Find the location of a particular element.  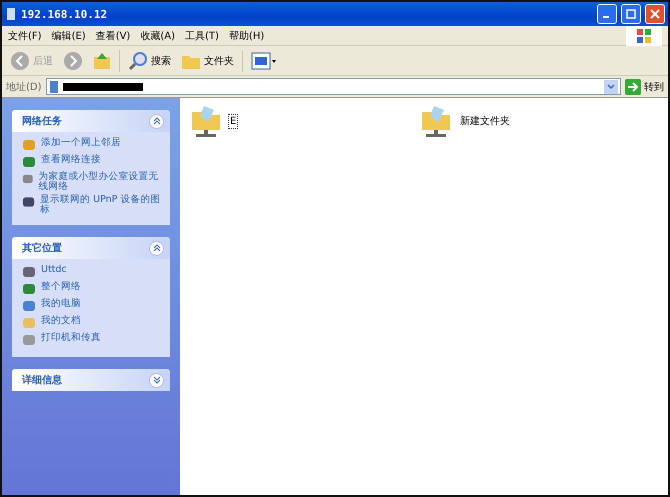

panel-title: 详细信息 is located at coordinates (42, 380).